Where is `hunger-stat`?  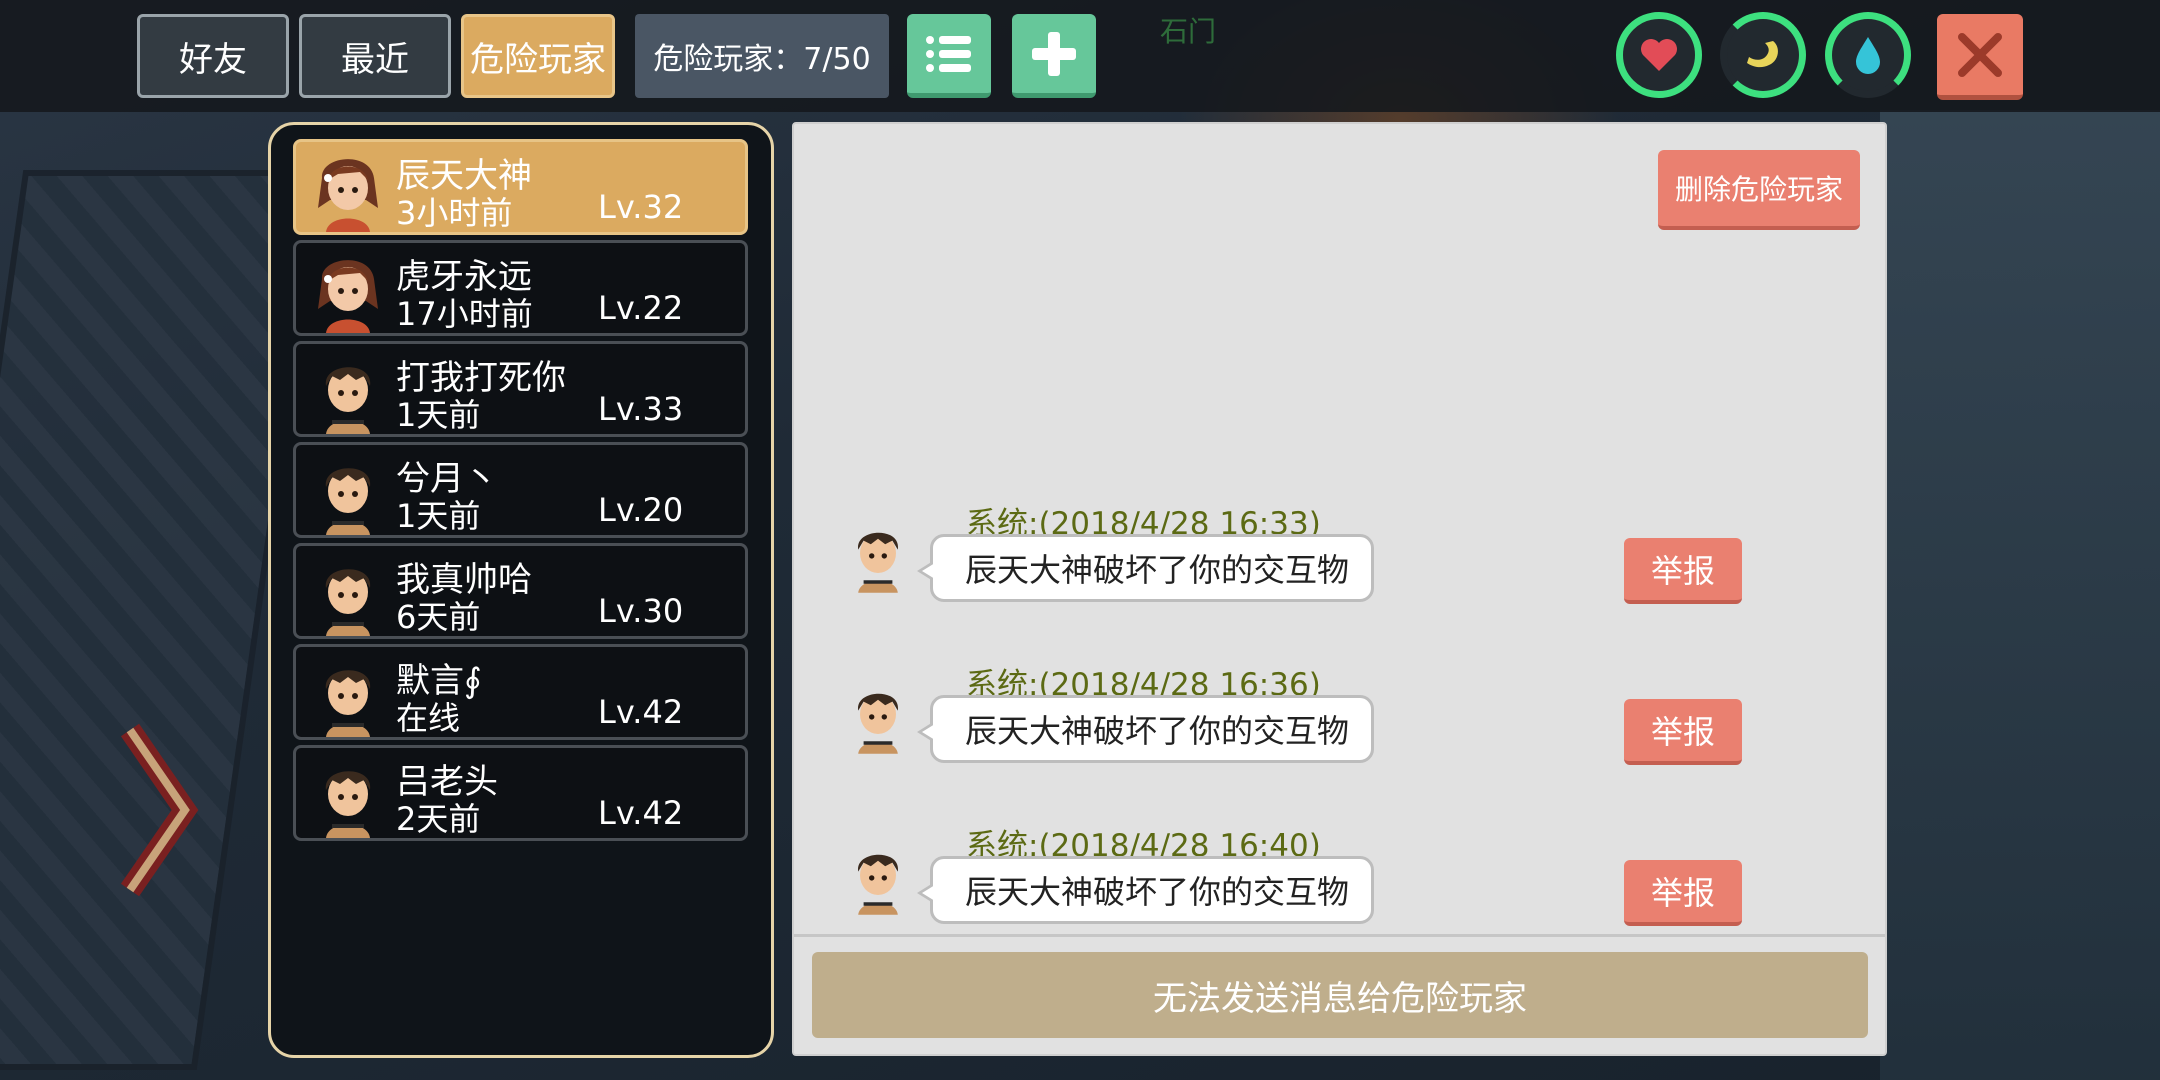 hunger-stat is located at coordinates (1763, 55).